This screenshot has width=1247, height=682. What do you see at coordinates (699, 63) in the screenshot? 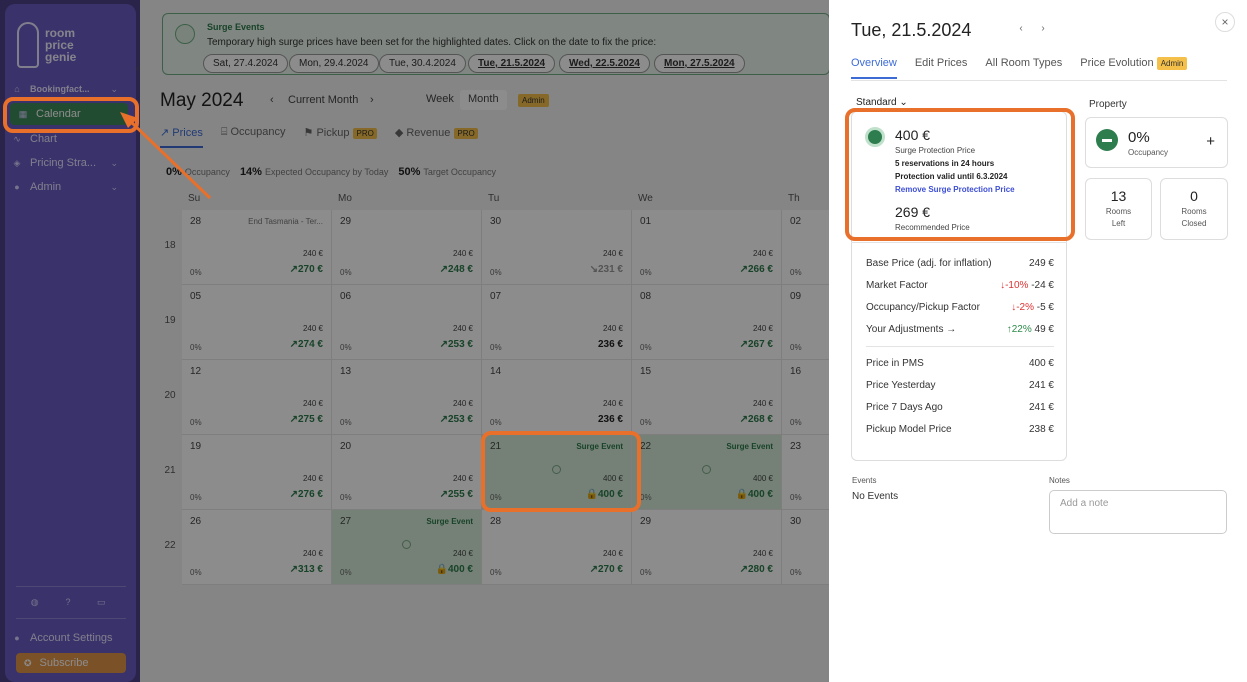
I see `surge-date-chip: Mon, 27.5.2024` at bounding box center [699, 63].